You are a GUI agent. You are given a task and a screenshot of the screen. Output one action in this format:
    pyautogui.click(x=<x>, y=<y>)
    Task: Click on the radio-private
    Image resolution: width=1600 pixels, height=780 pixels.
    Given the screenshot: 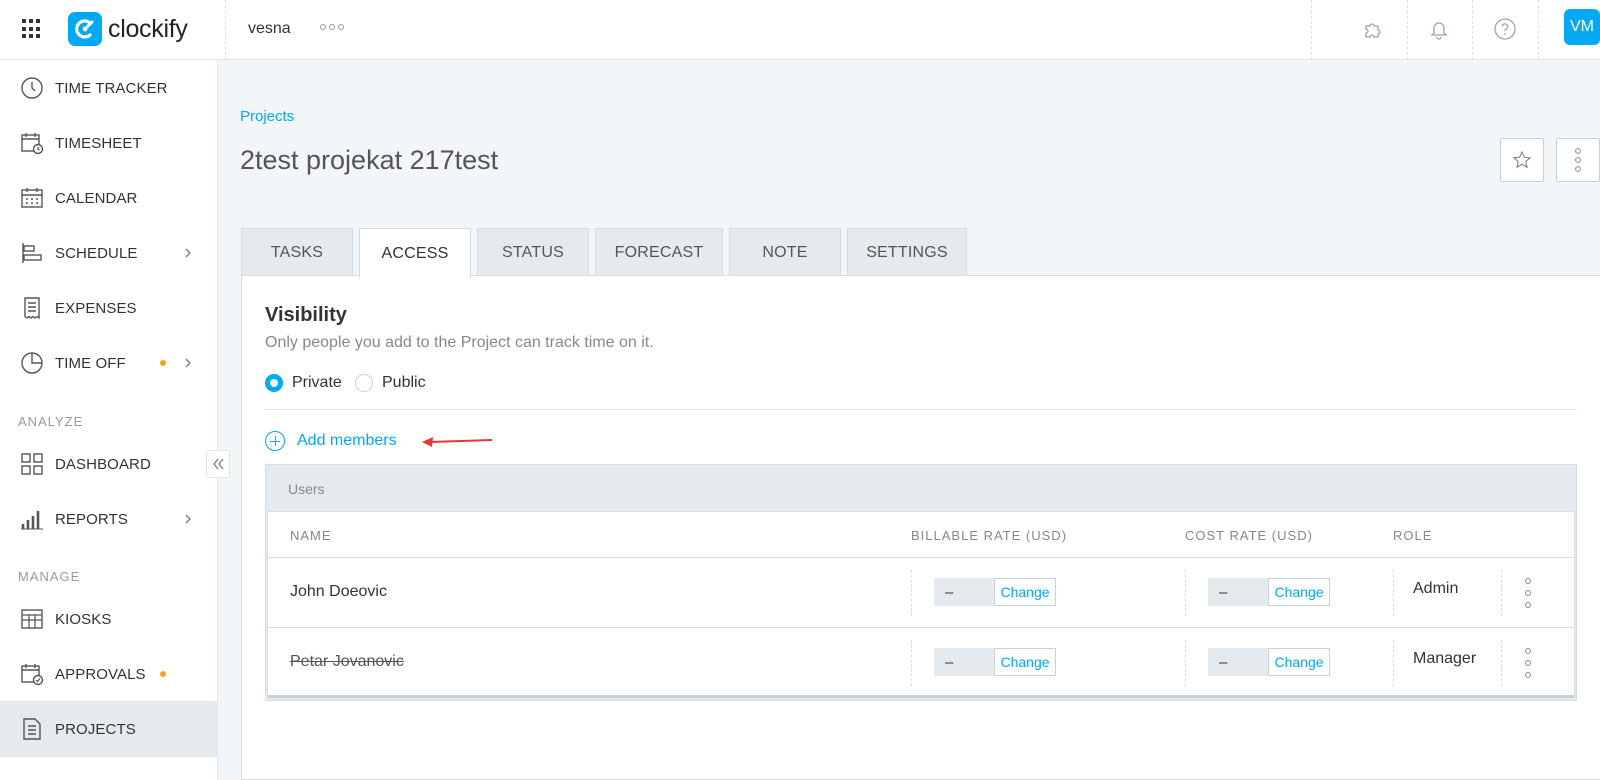 What is the action you would take?
    pyautogui.click(x=274, y=383)
    